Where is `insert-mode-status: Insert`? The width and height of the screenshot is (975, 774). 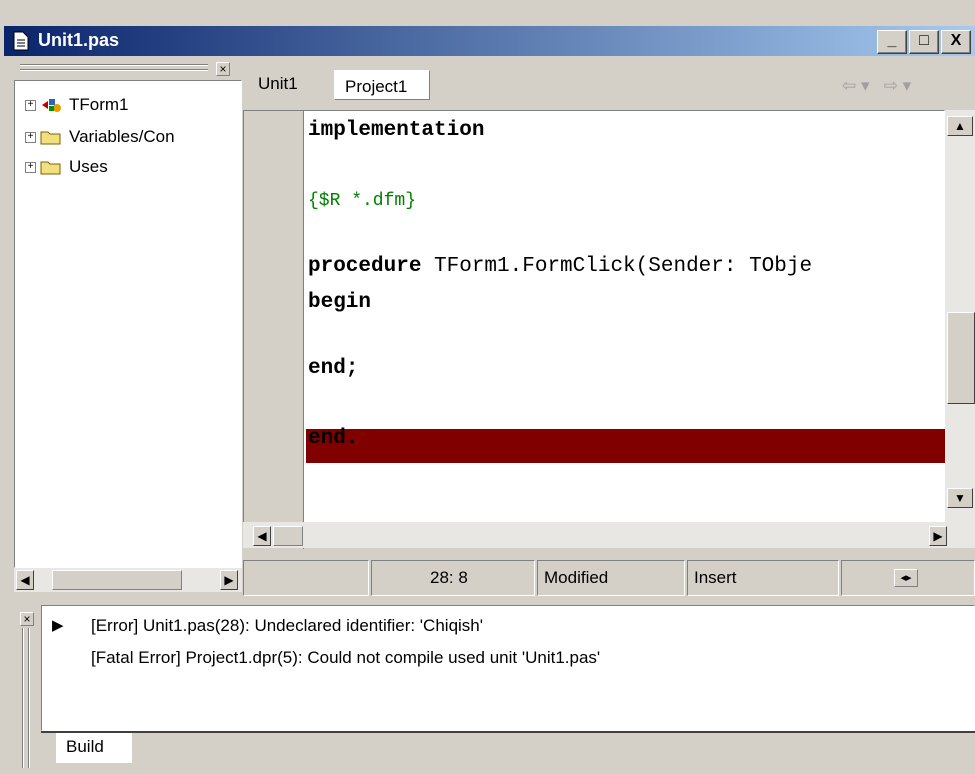
insert-mode-status: Insert is located at coordinates (763, 578).